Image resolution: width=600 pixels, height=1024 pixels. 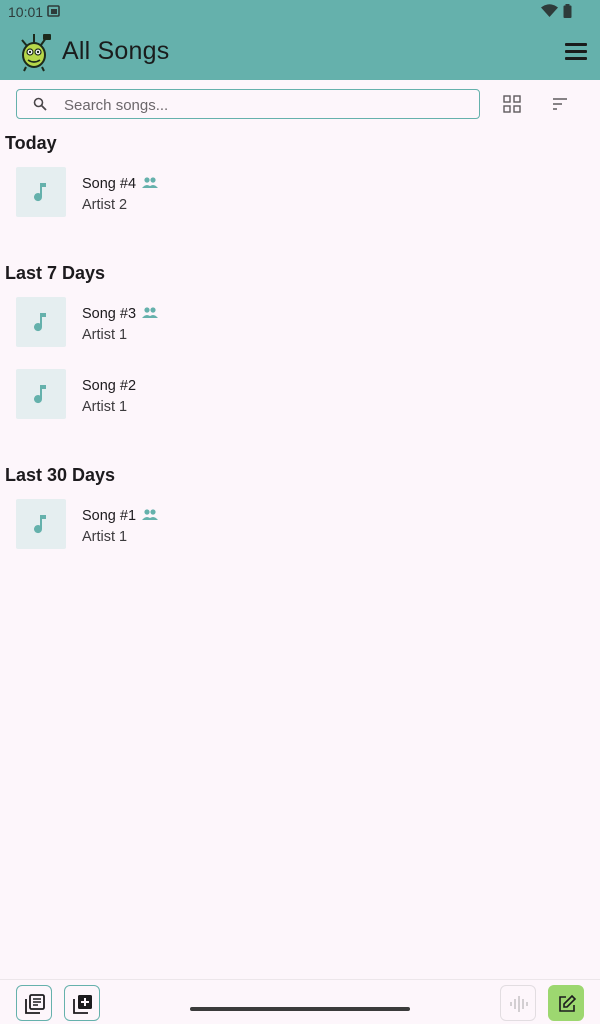 I want to click on song-row: Song #2 Artist 1, so click(x=300, y=397).